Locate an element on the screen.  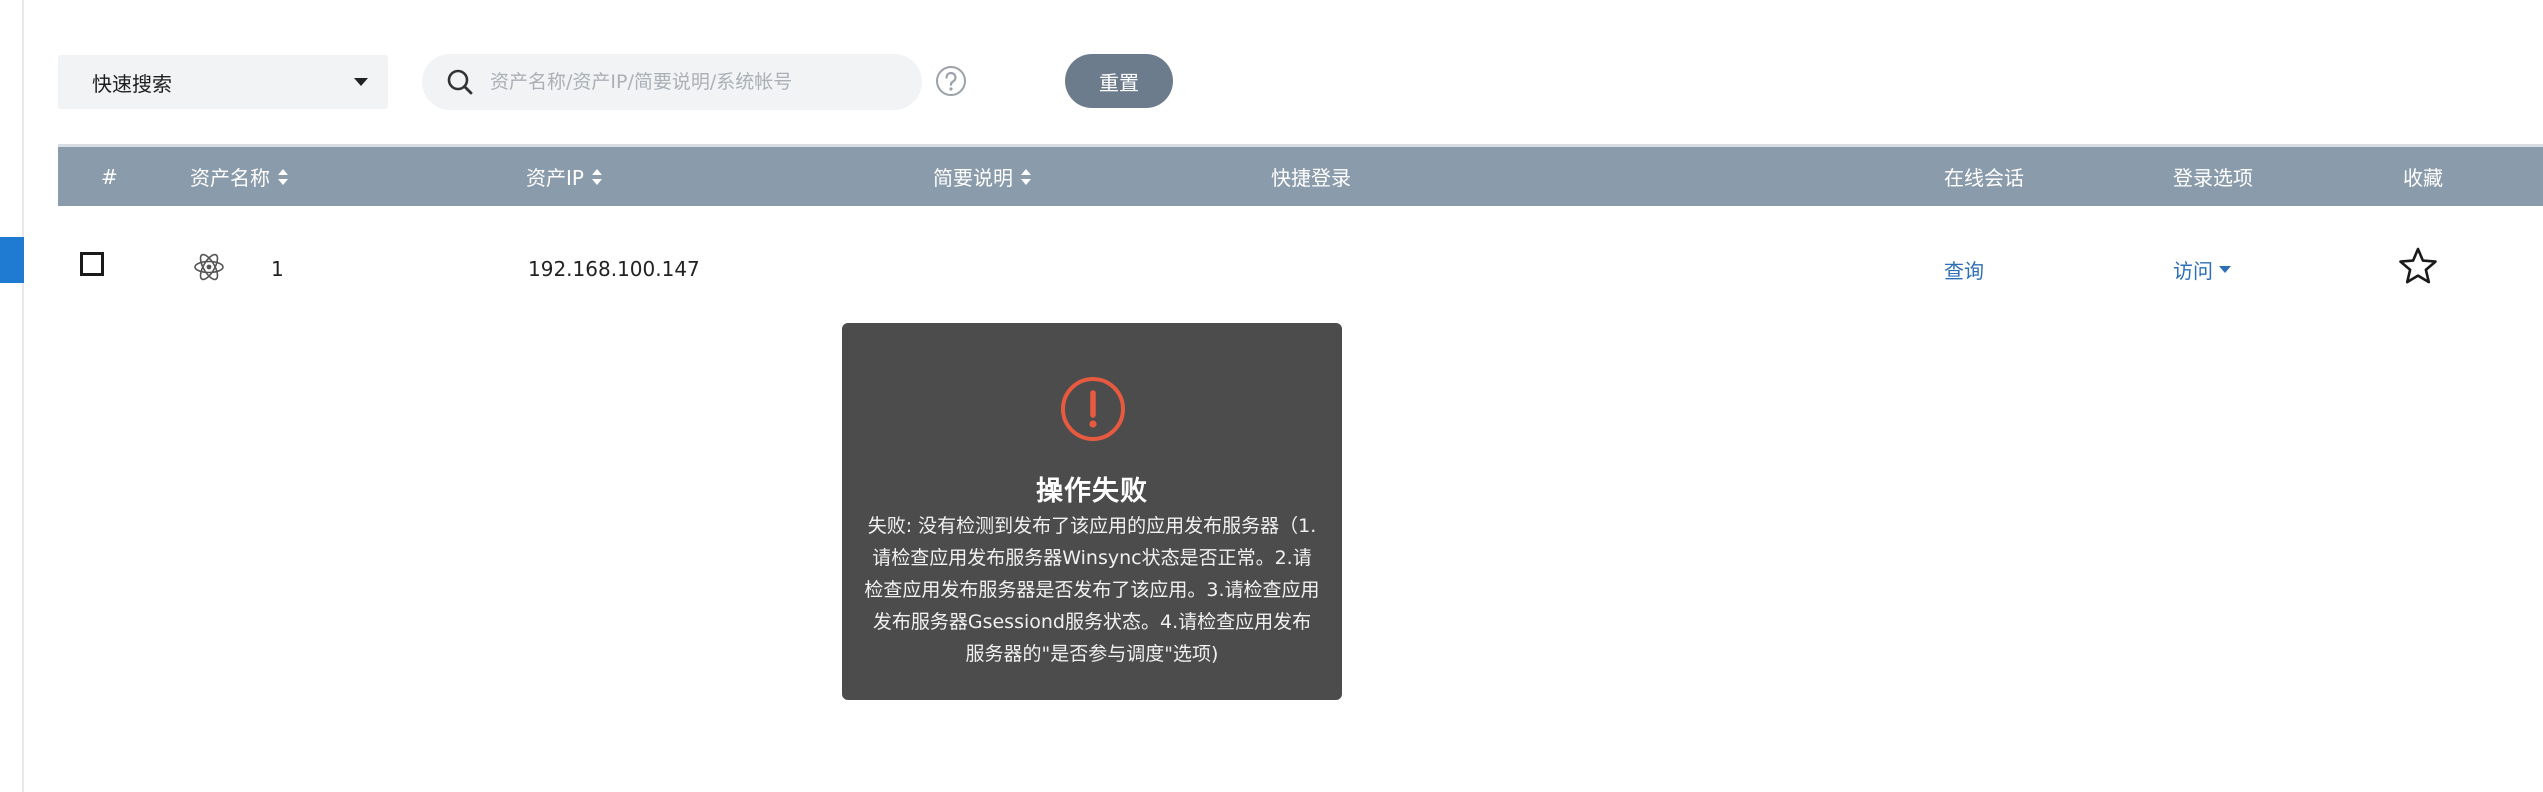
column-header-favorite: 收藏 is located at coordinates (2423, 176).